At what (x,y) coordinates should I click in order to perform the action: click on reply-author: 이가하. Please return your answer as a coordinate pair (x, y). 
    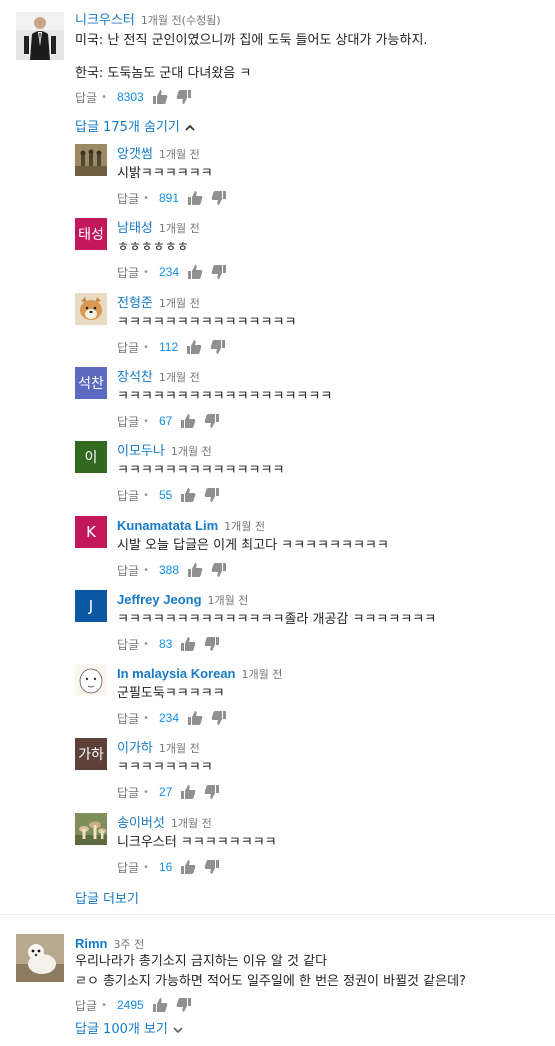
    Looking at the image, I should click on (135, 748).